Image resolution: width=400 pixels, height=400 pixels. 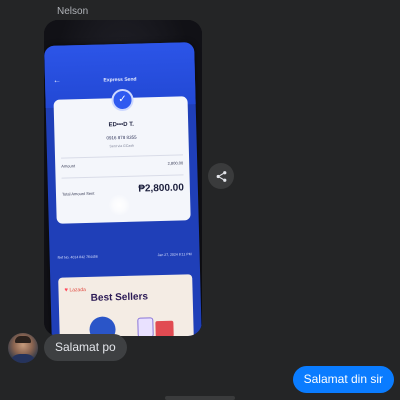 I want to click on sender-name: Nelson, so click(x=73, y=11).